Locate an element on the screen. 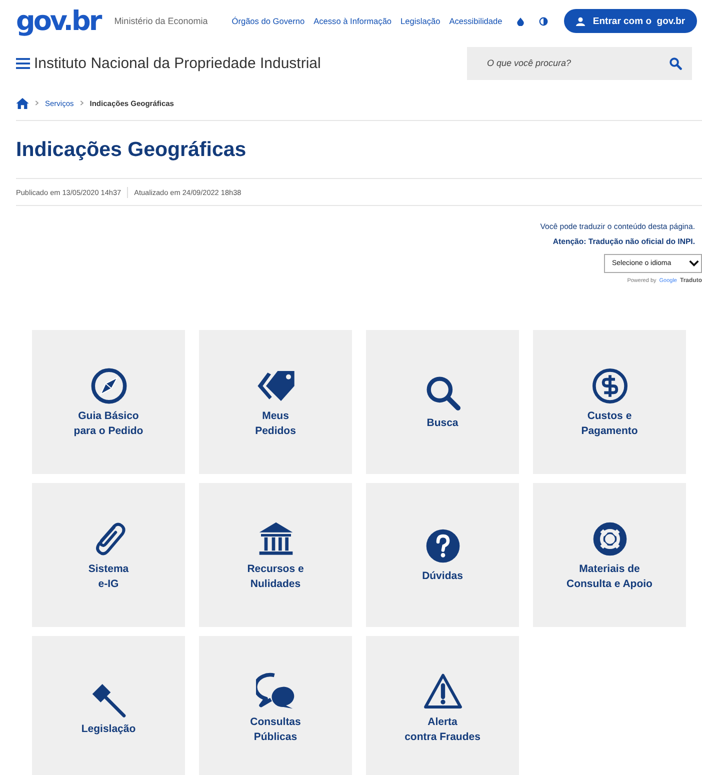 Image resolution: width=702 pixels, height=775 pixels. service-tile: Dúvidas is located at coordinates (442, 555).